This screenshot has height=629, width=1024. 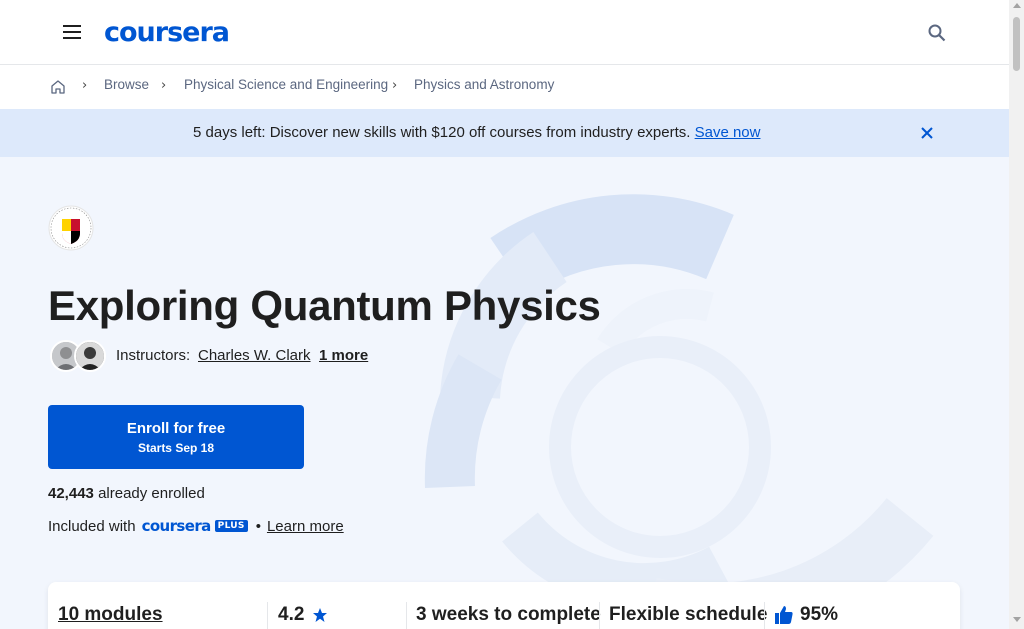 I want to click on breadcrumb-item-browse: Browse, so click(x=126, y=84).